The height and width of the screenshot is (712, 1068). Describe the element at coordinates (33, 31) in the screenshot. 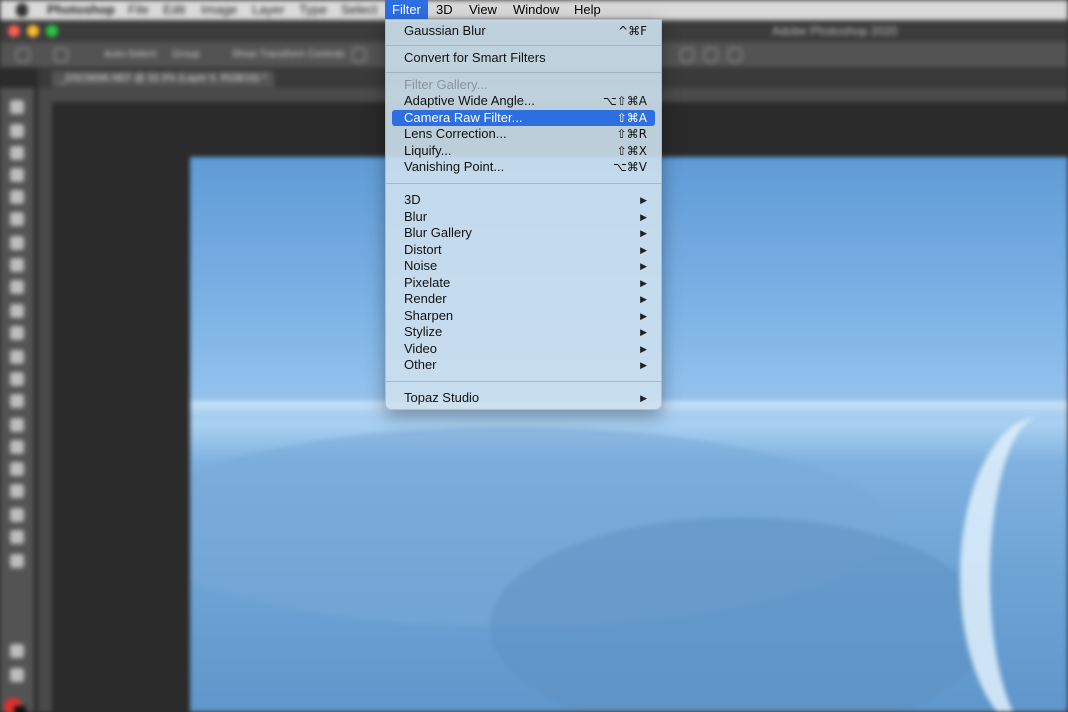

I see `minimize-window-button` at that location.